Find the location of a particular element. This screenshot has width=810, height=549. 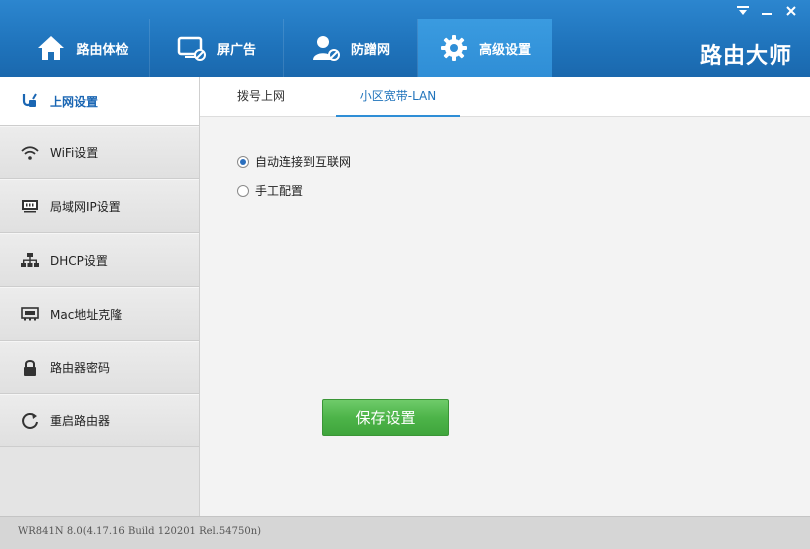

sidebar-item-restart-router: 重启路由器 is located at coordinates (99, 420).